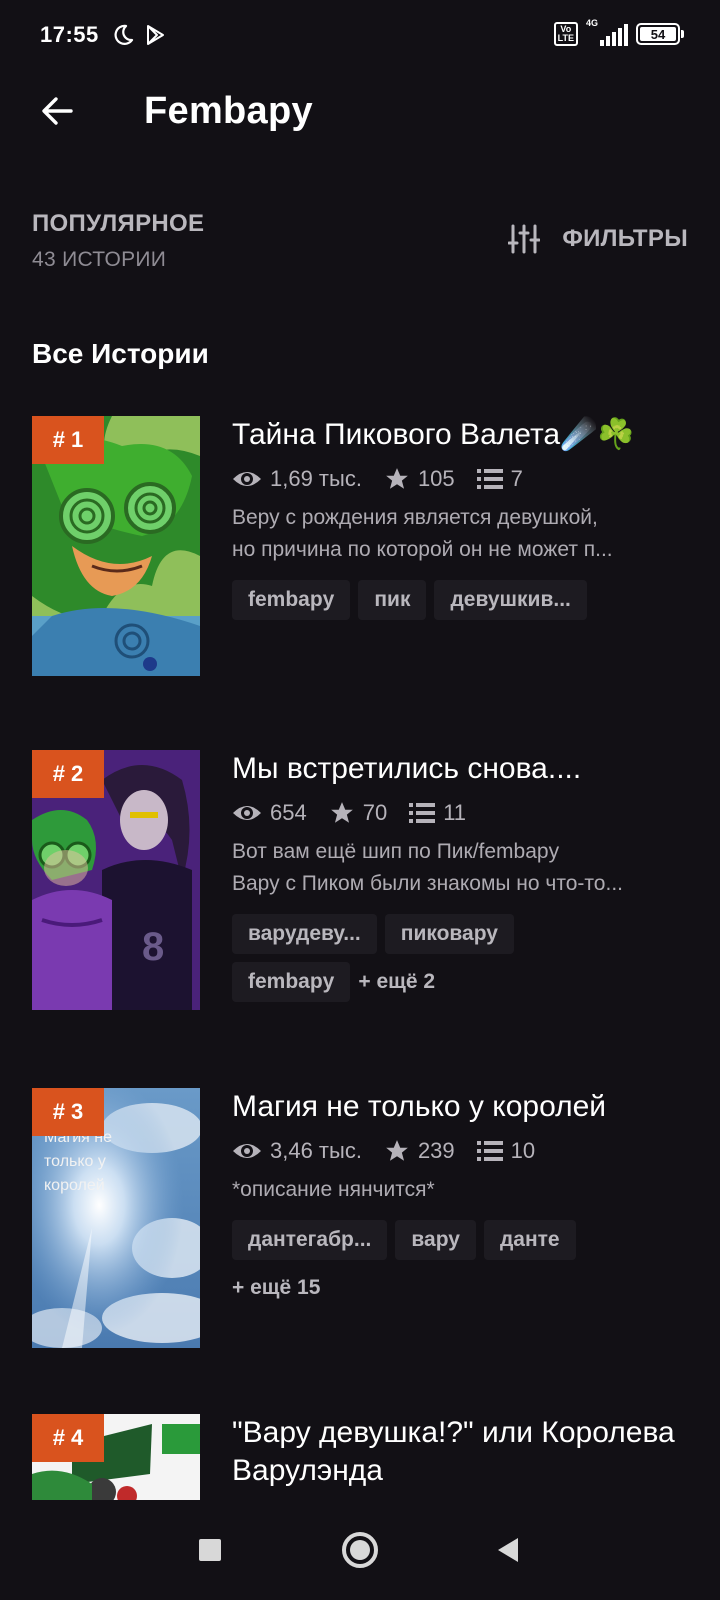 The height and width of the screenshot is (1600, 720). What do you see at coordinates (529, 1240) in the screenshot?
I see `tag-chip: данте` at bounding box center [529, 1240].